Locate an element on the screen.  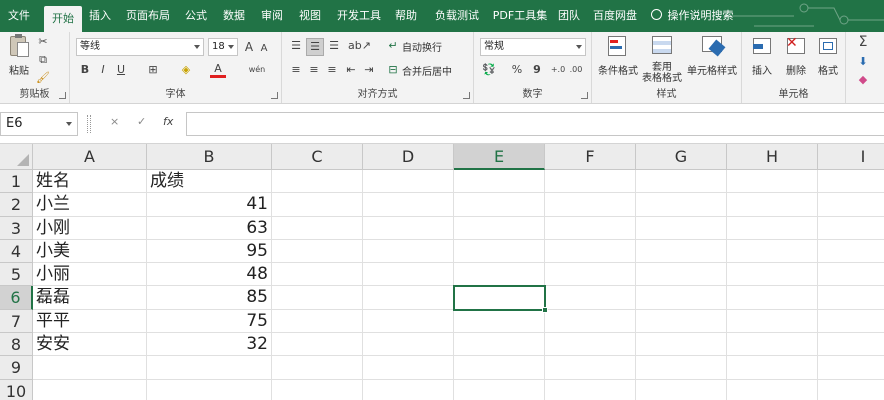
formula-input is located at coordinates (535, 124).